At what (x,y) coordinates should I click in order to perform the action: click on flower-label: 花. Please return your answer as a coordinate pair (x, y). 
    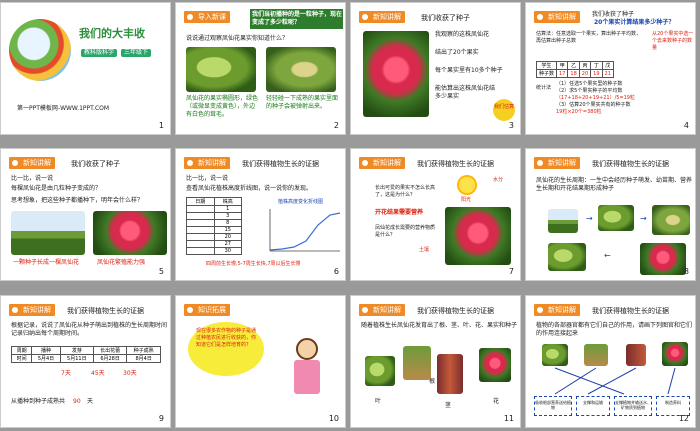
    Looking at the image, I should click on (496, 401).